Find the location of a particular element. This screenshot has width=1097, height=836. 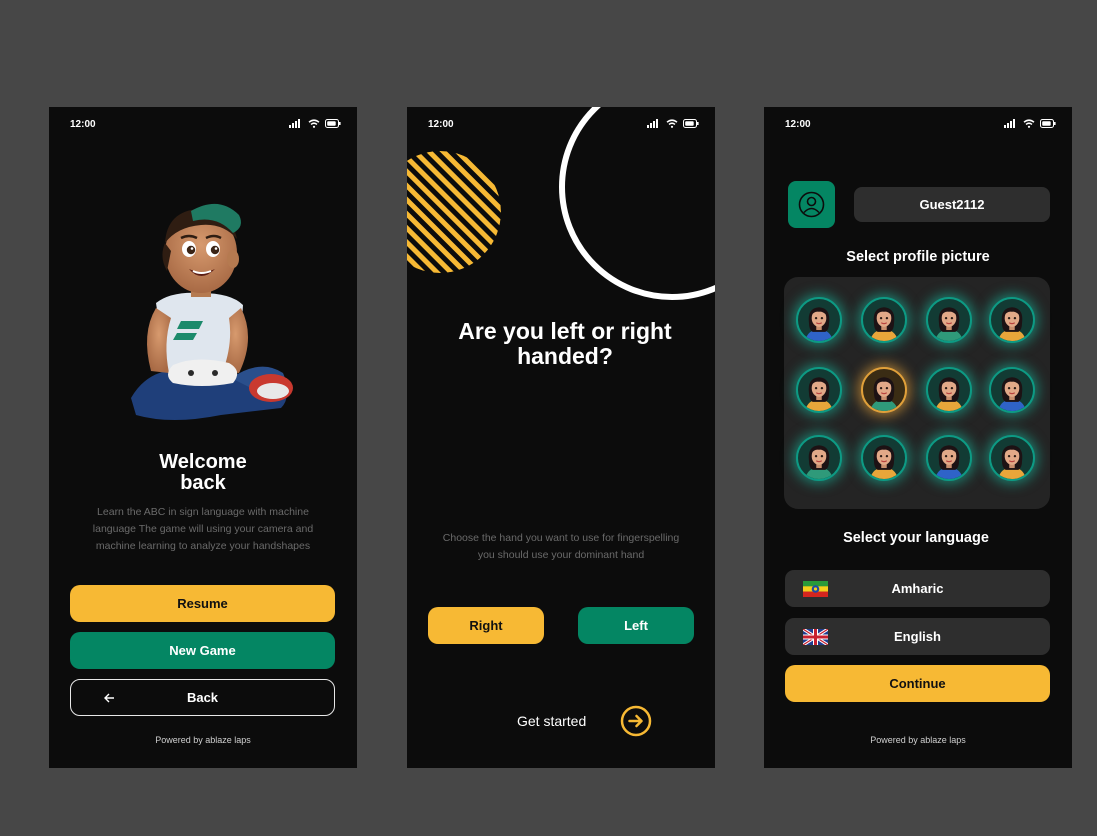

arrow-left-icon is located at coordinates (109, 698).